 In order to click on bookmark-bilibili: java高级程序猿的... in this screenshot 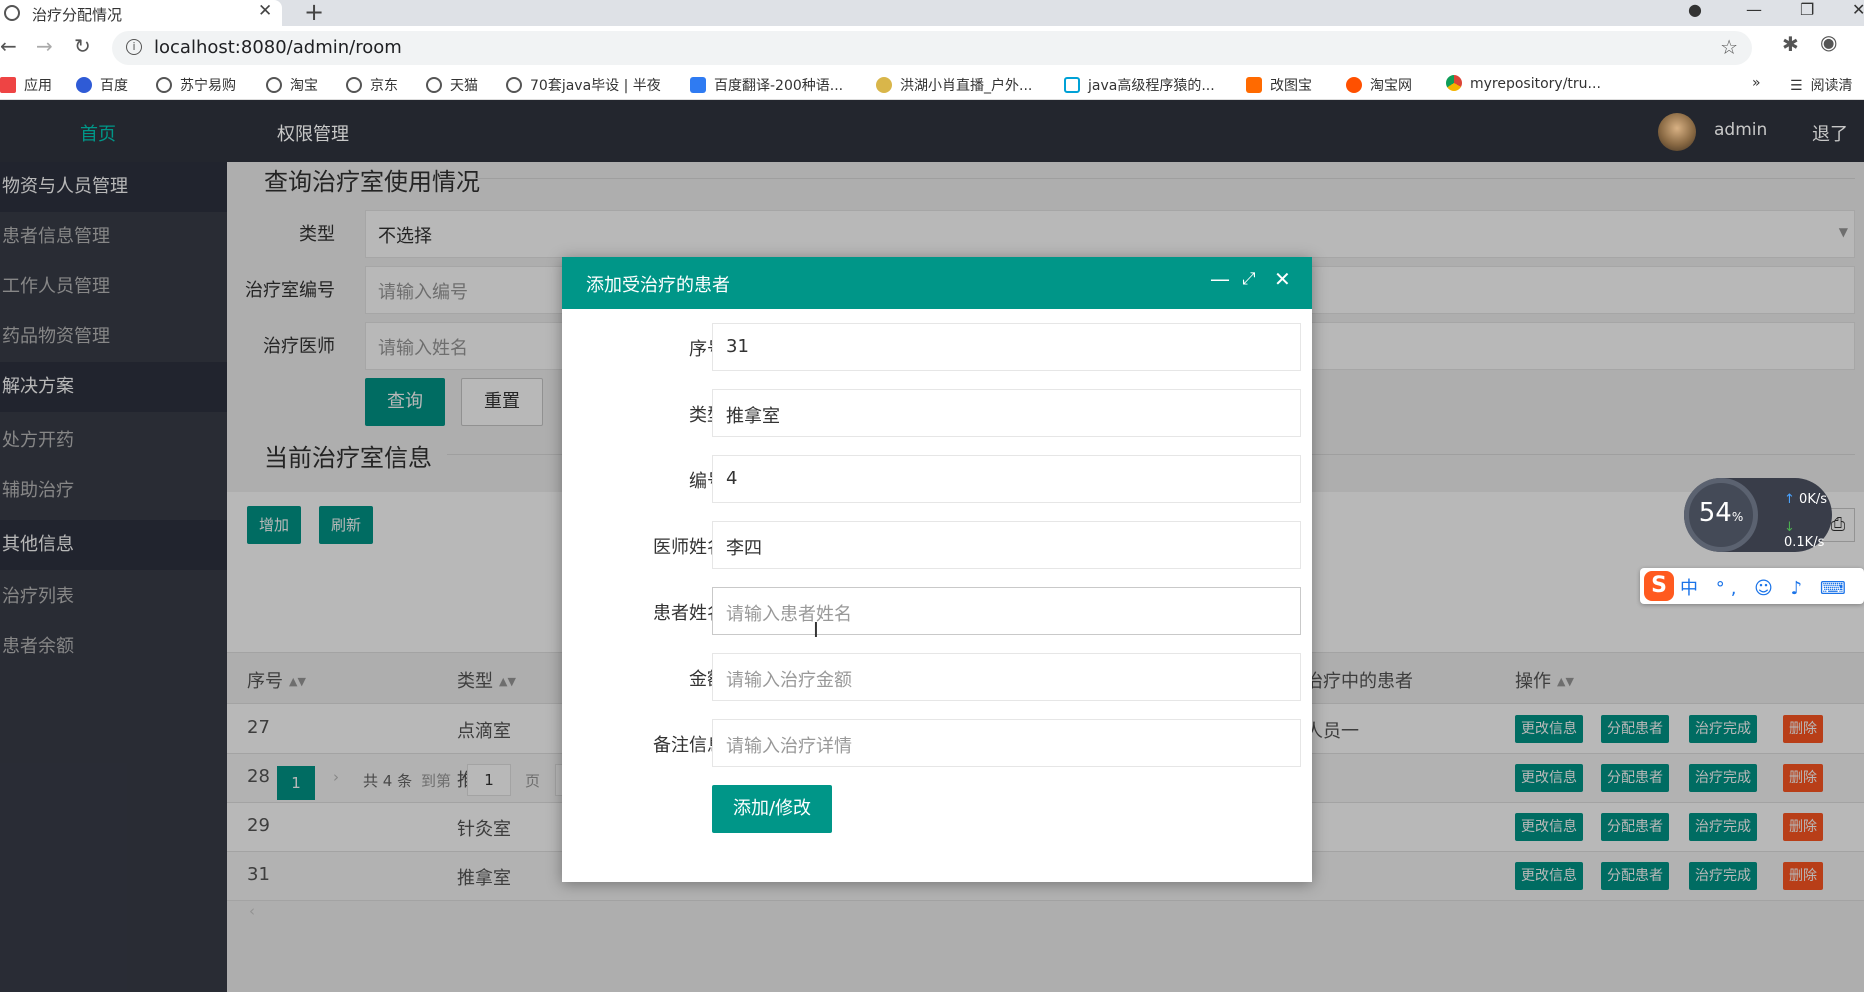, I will do `click(1139, 85)`.